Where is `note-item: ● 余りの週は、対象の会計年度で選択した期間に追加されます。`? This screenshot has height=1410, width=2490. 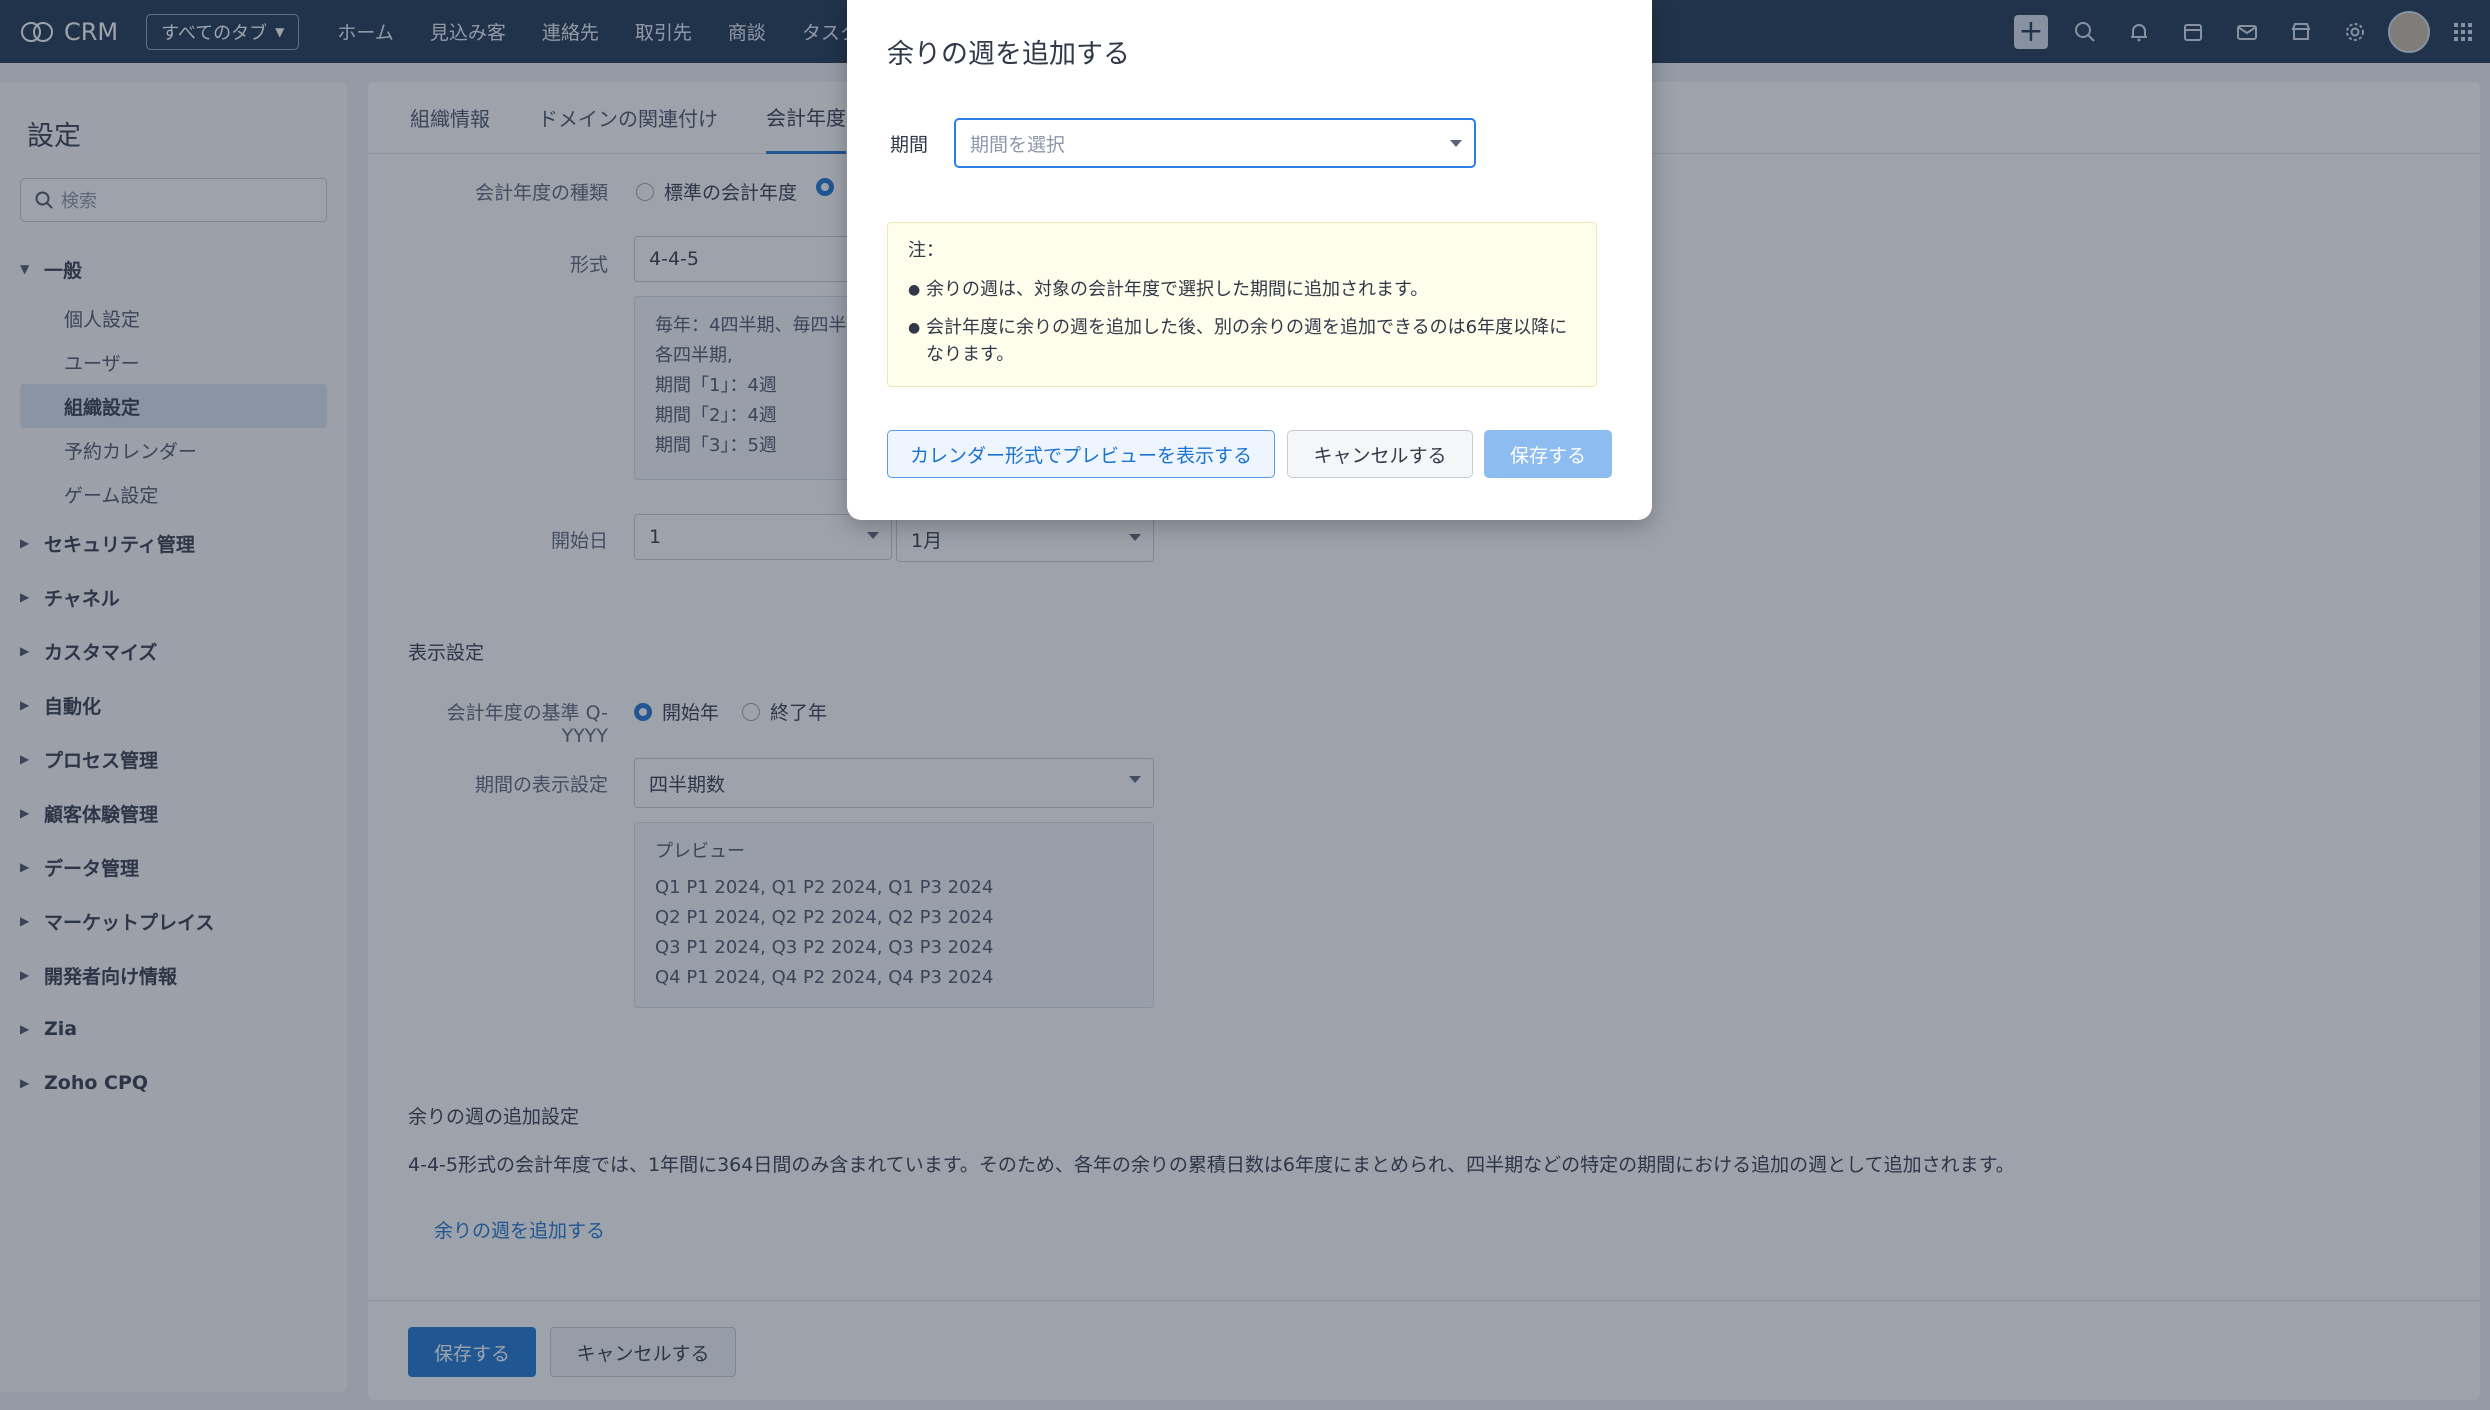 note-item: ● 余りの週は、対象の会計年度で選択した期間に追加されます。 is located at coordinates (1242, 290).